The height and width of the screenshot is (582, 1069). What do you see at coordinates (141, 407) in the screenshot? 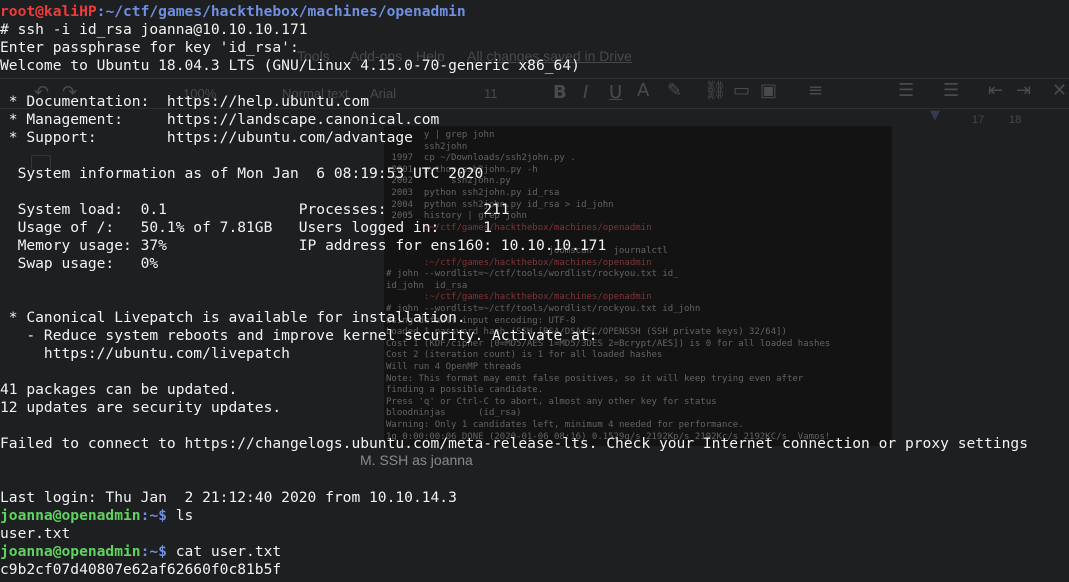
I see `security-updates-line: 12 updates are security updates.` at bounding box center [141, 407].